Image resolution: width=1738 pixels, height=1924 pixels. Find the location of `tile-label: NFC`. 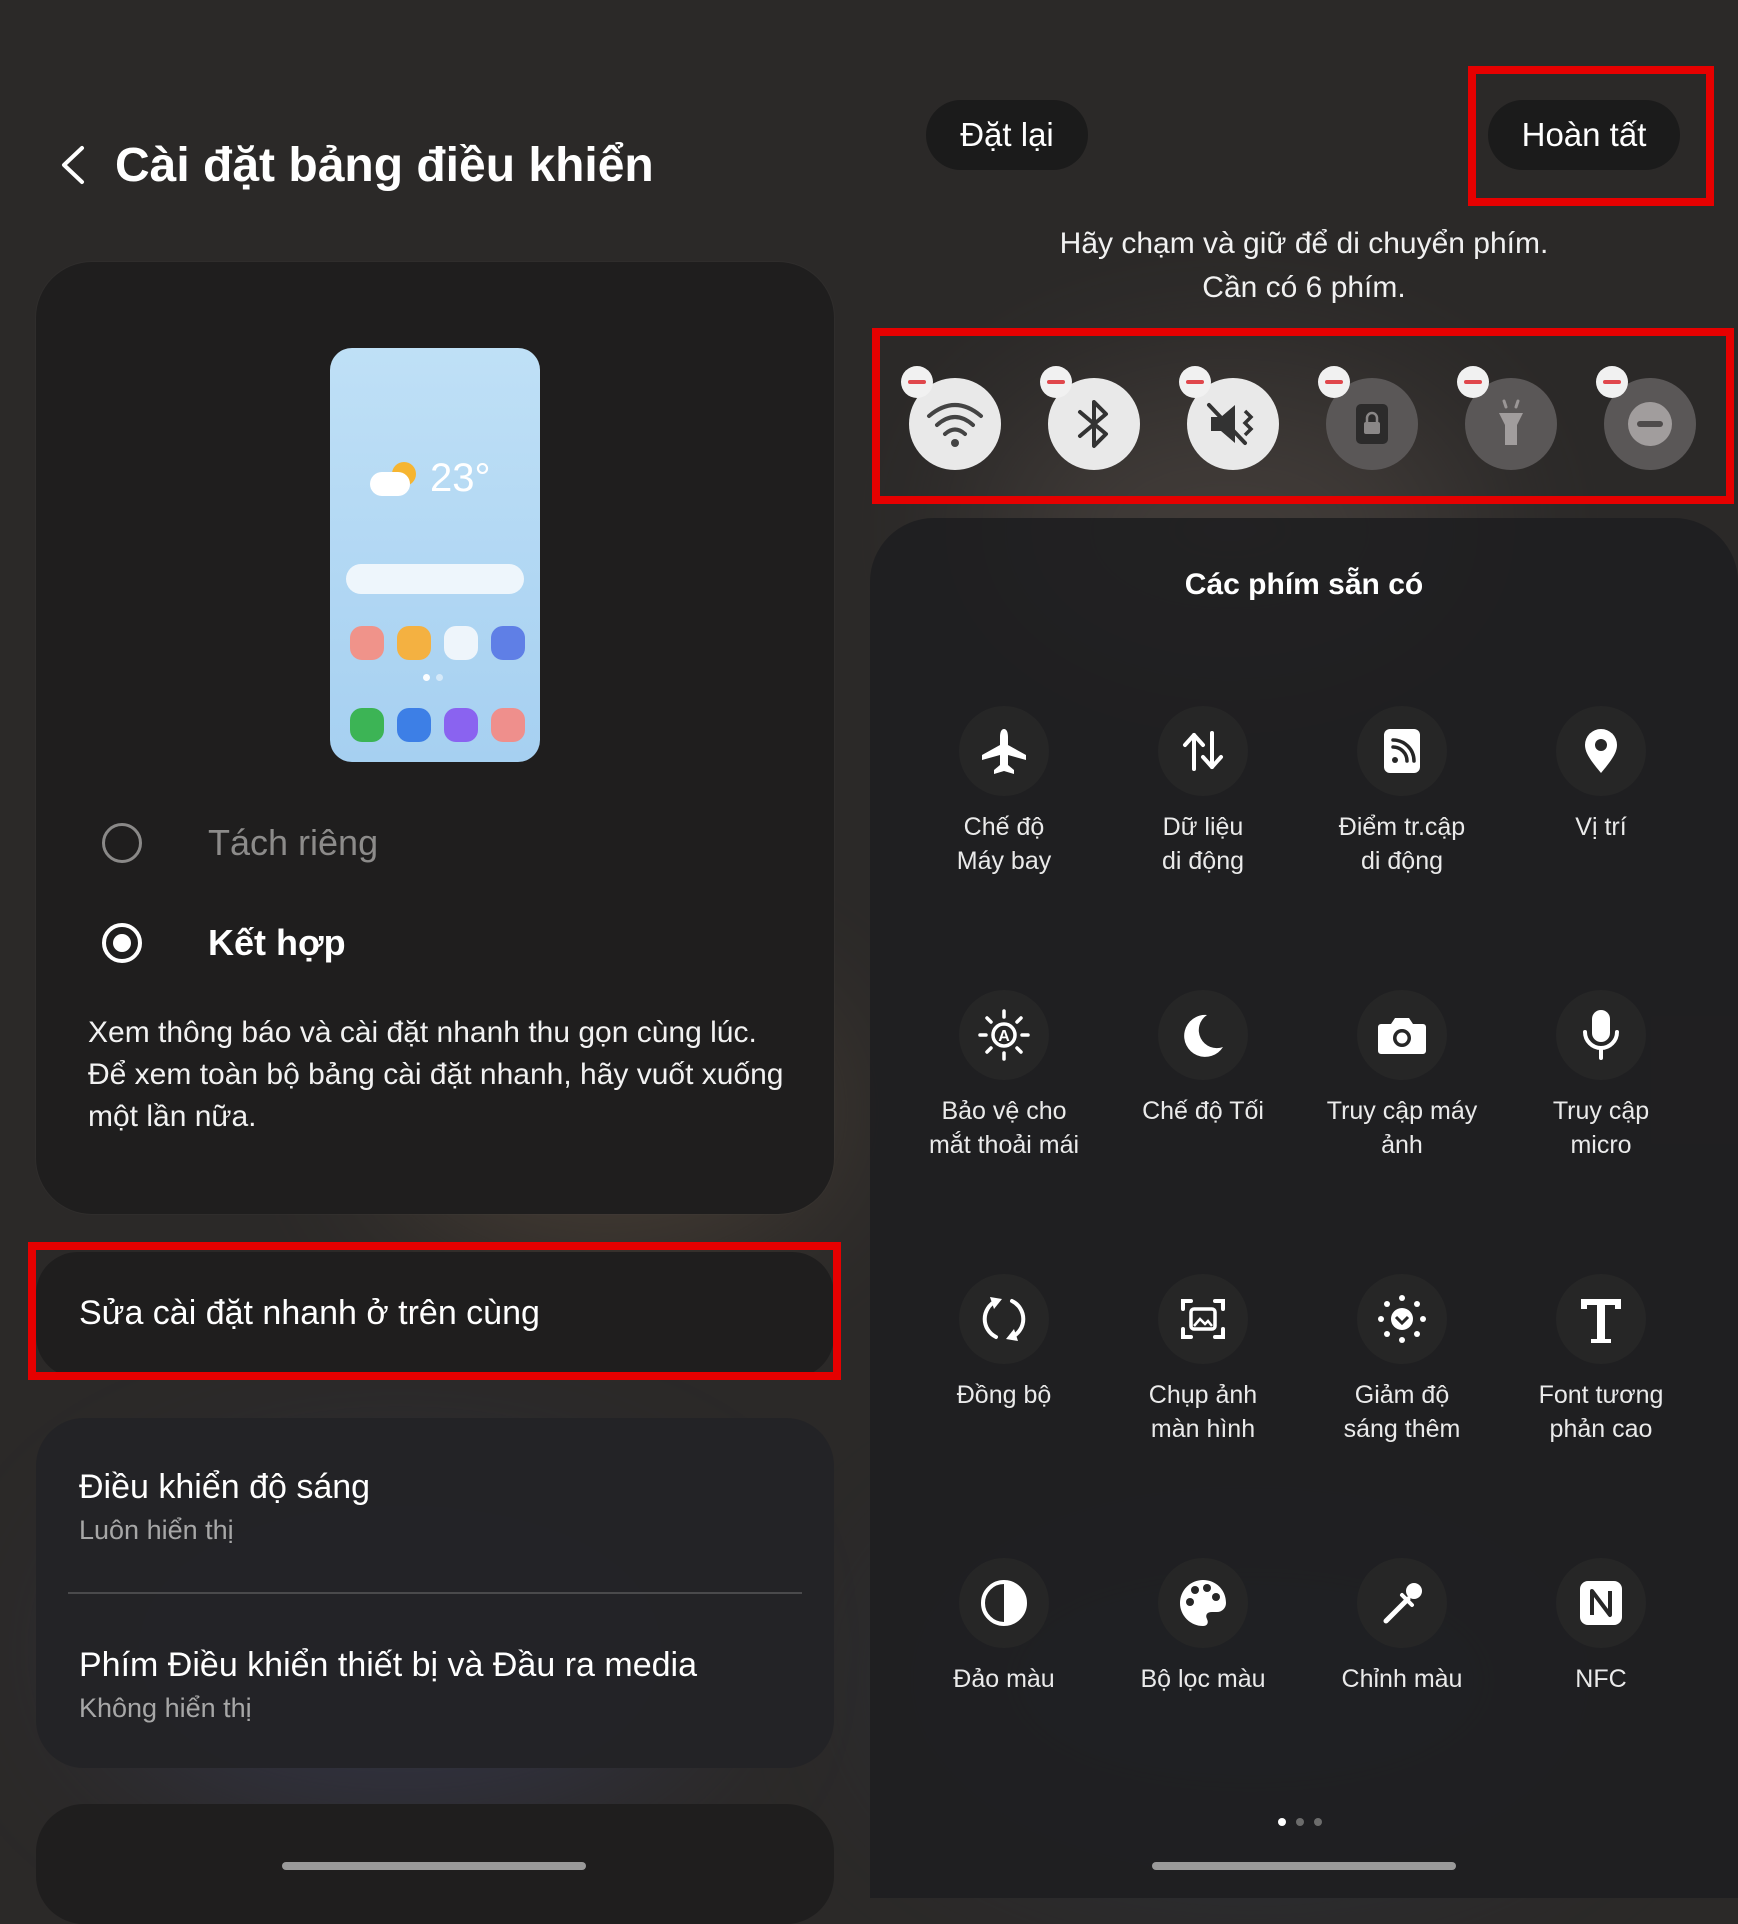

tile-label: NFC is located at coordinates (1601, 1679).